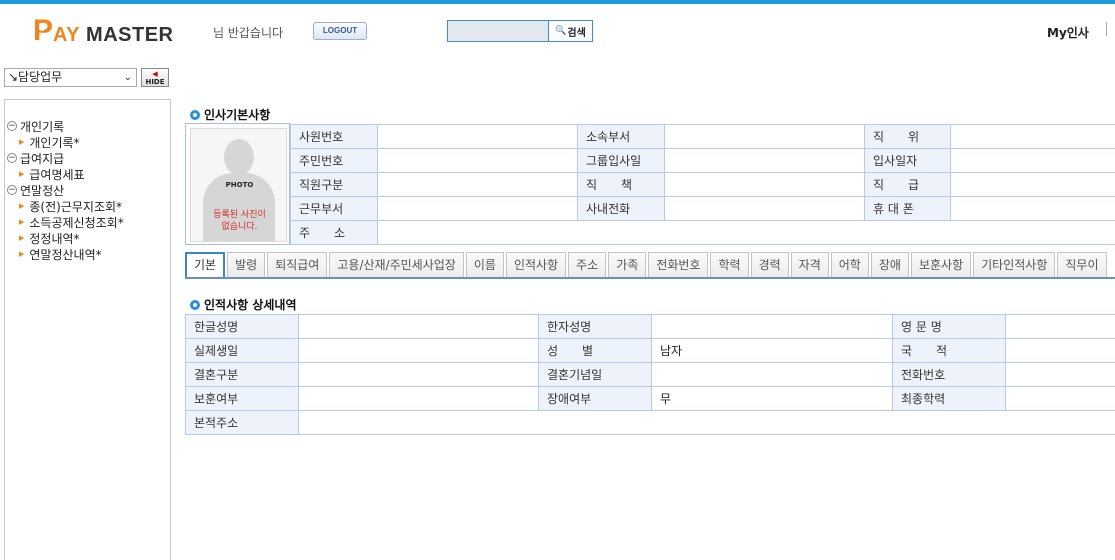 The width and height of the screenshot is (1115, 560). What do you see at coordinates (536, 264) in the screenshot?
I see `tab-personal: 인적사항` at bounding box center [536, 264].